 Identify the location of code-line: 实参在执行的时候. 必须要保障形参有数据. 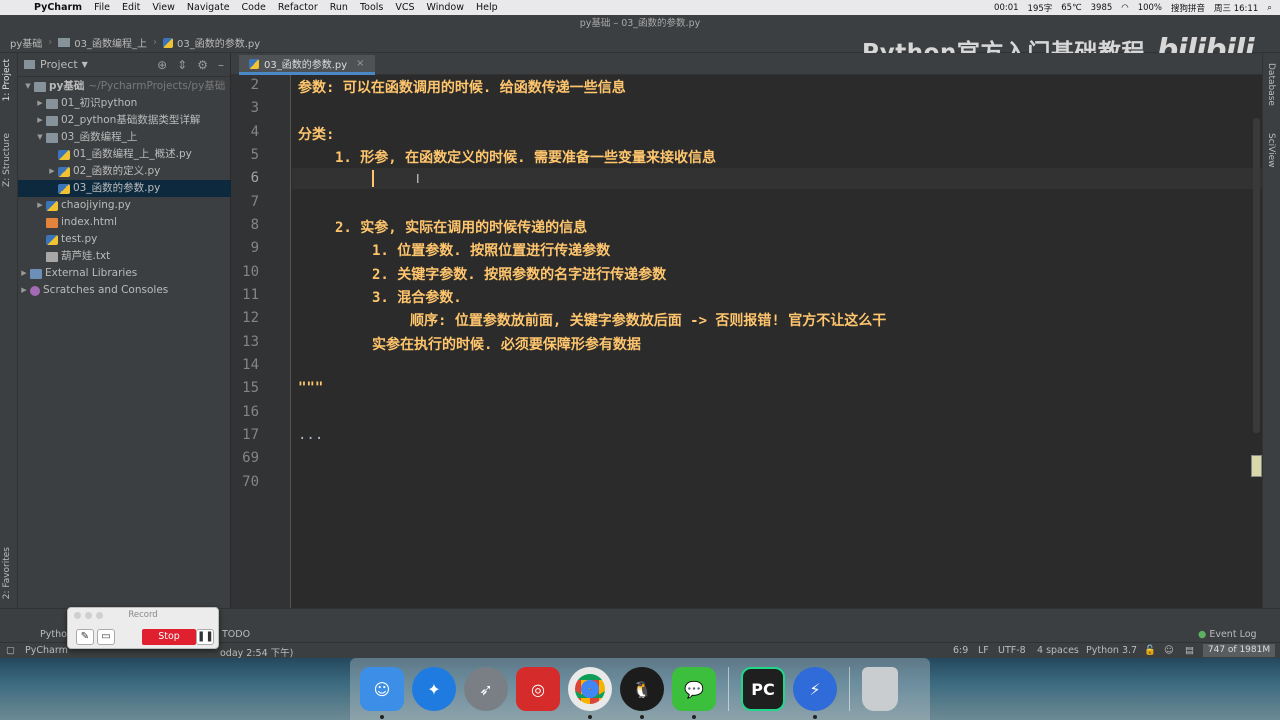
(506, 345).